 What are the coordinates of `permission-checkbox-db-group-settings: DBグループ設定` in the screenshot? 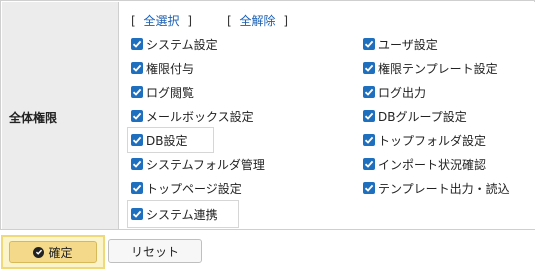 It's located at (415, 116).